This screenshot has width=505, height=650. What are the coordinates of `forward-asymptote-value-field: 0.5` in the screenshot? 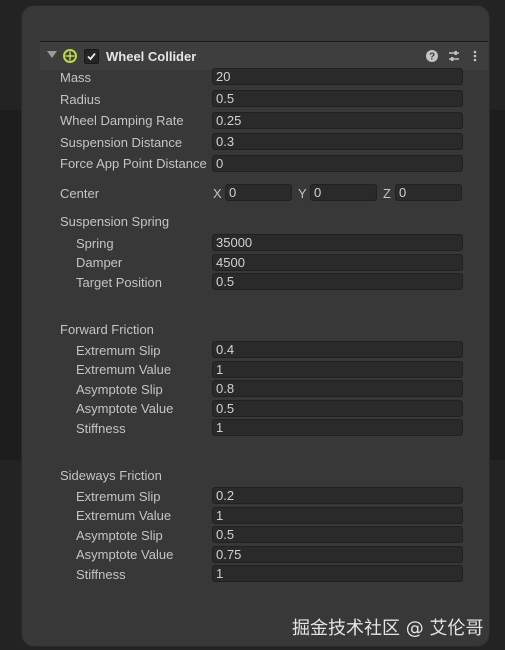 It's located at (337, 408).